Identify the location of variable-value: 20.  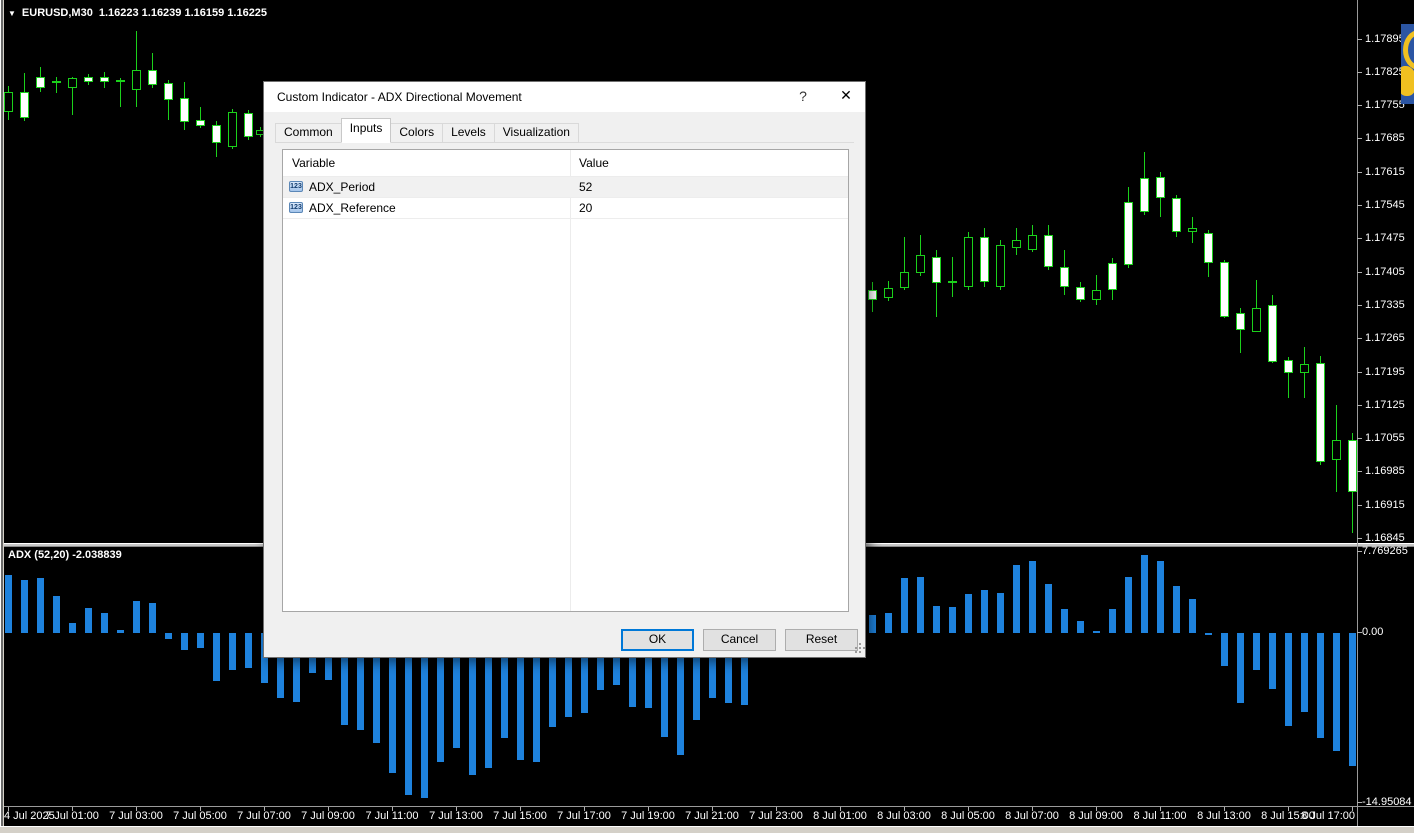
(585, 208).